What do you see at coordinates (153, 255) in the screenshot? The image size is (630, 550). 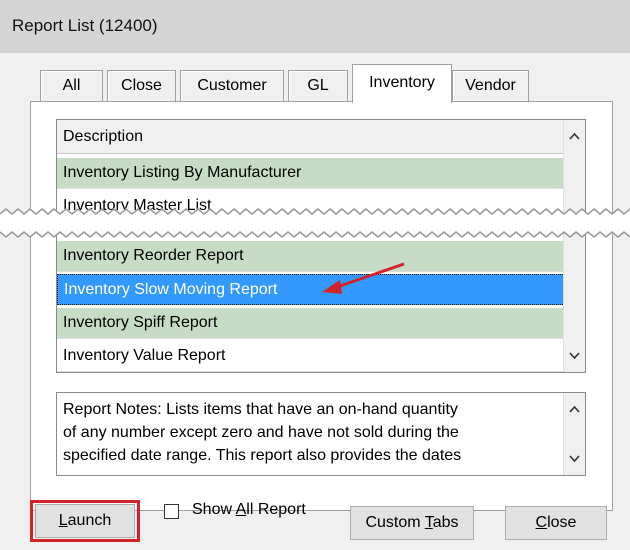 I see `list-item-label: Inventory Reorder Report` at bounding box center [153, 255].